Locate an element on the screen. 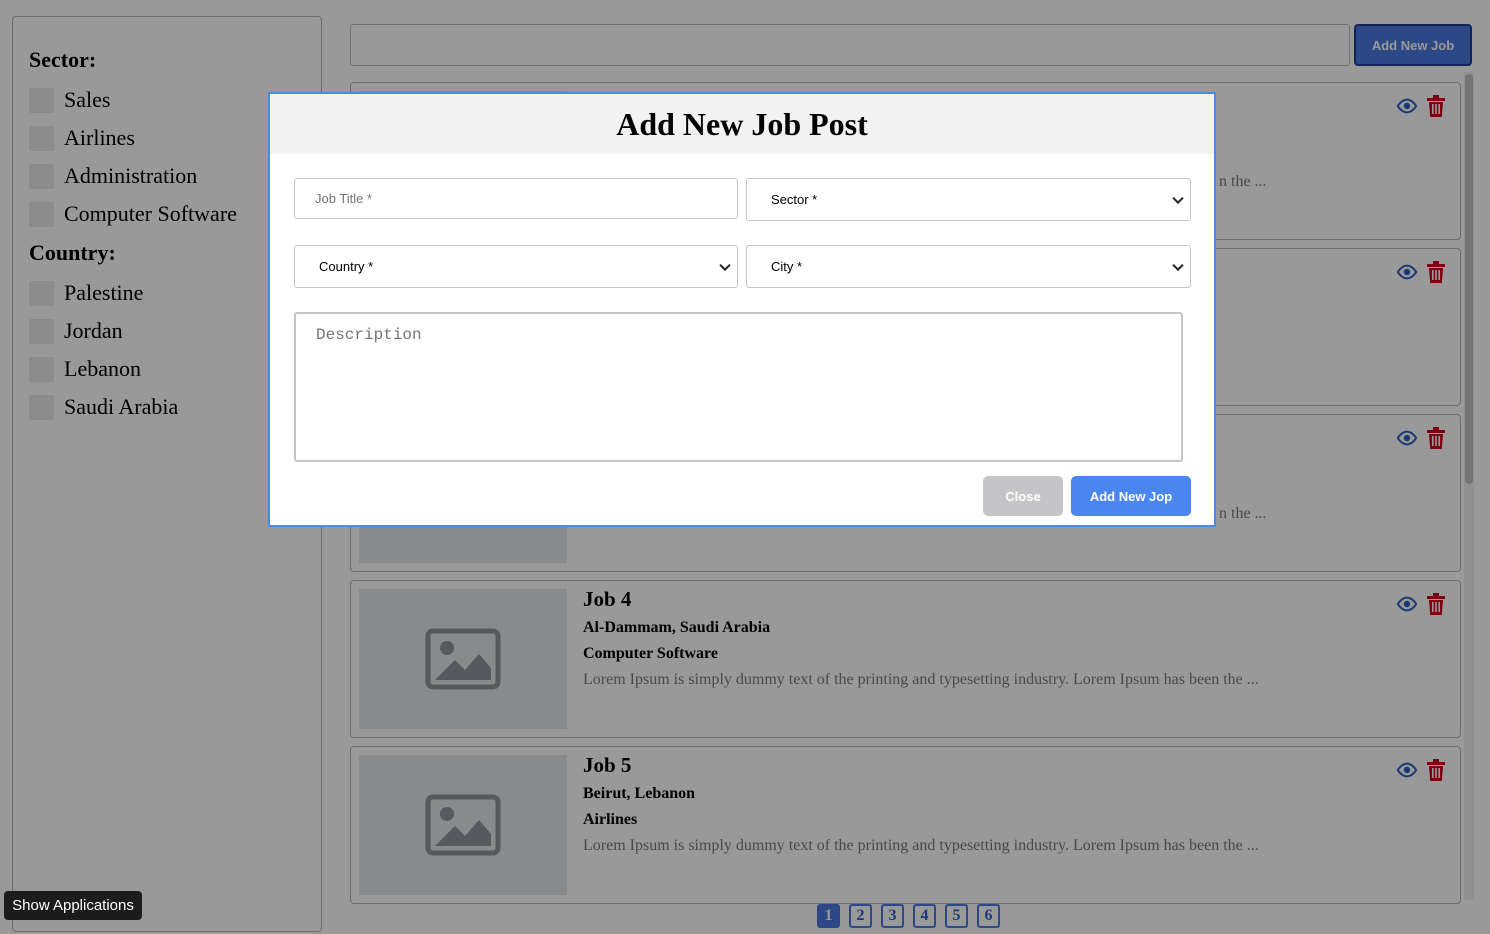  city-select: City * is located at coordinates (968, 266).